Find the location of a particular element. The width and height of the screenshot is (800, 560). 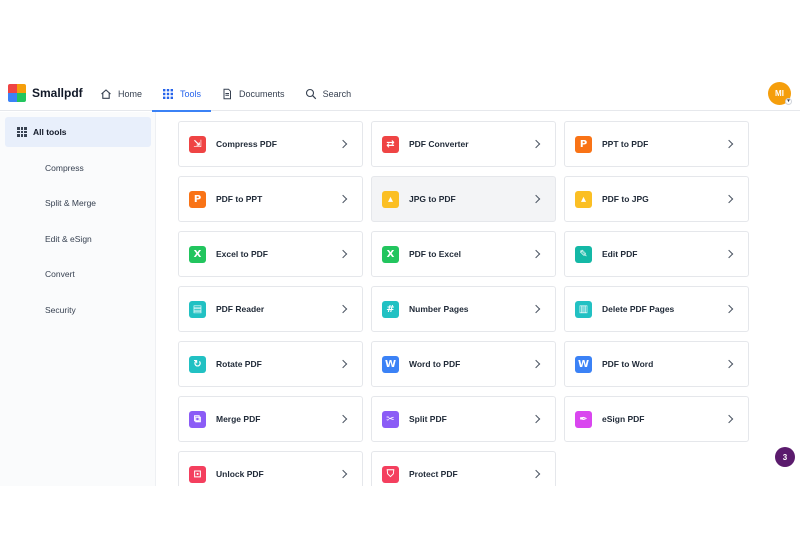

esign-icon: ✒ is located at coordinates (583, 419).